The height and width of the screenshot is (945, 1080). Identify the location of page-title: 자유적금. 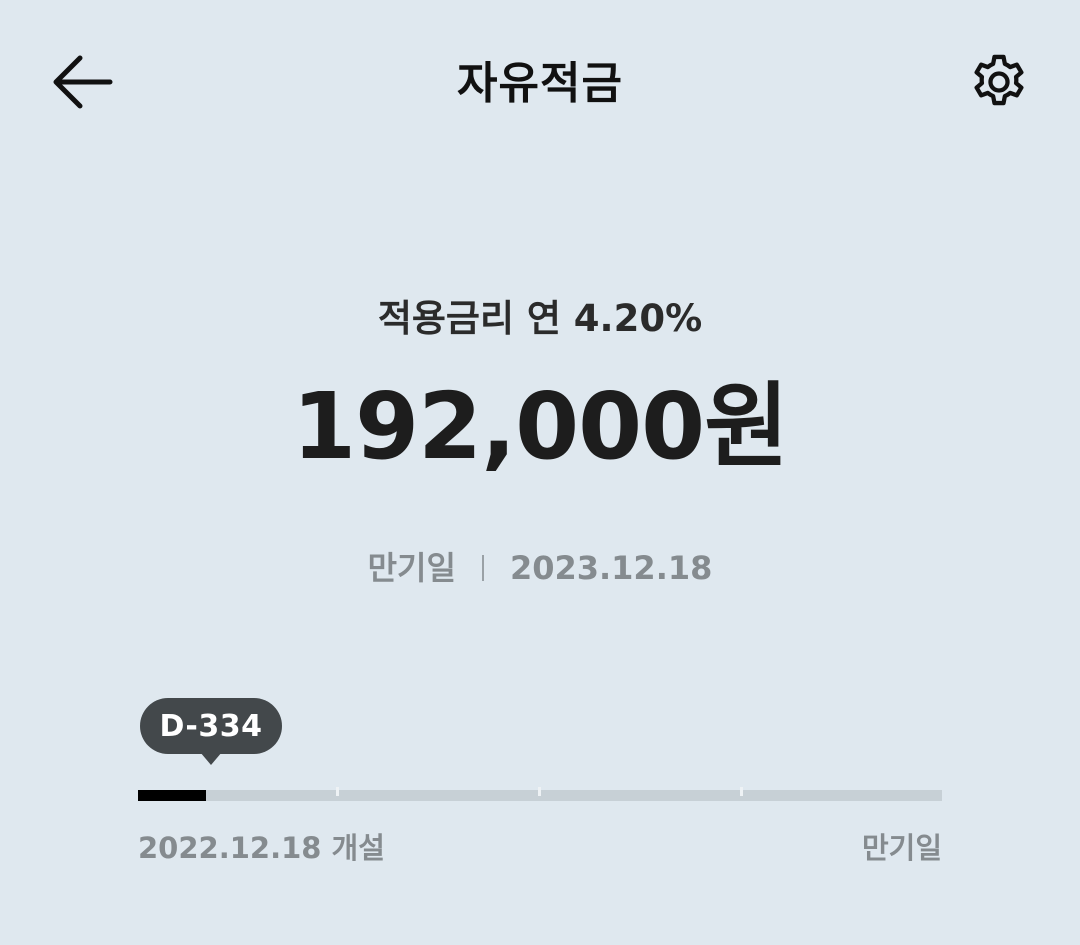
(540, 83).